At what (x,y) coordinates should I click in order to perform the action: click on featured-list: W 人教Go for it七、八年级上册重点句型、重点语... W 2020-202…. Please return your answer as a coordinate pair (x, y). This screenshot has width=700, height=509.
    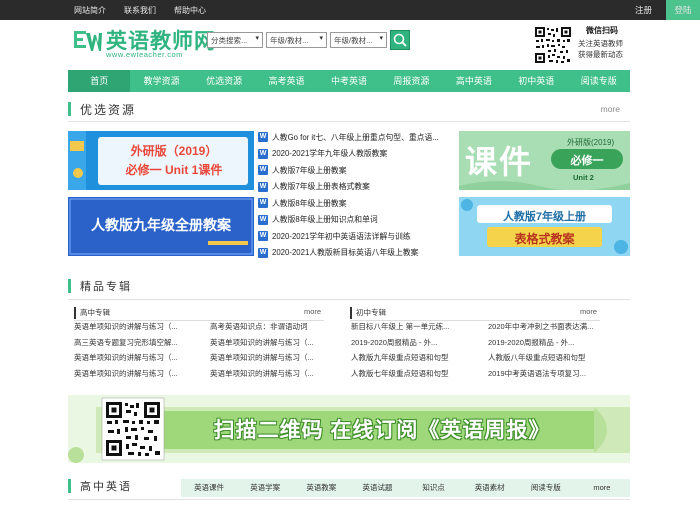
    Looking at the image, I should click on (355, 195).